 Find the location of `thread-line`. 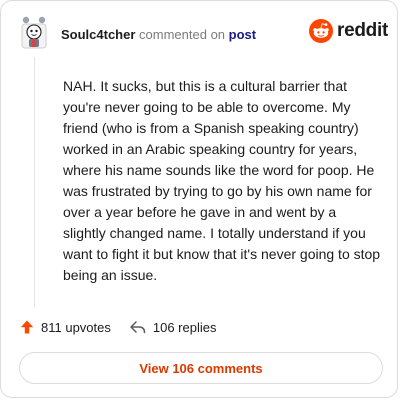

thread-line is located at coordinates (34, 182).